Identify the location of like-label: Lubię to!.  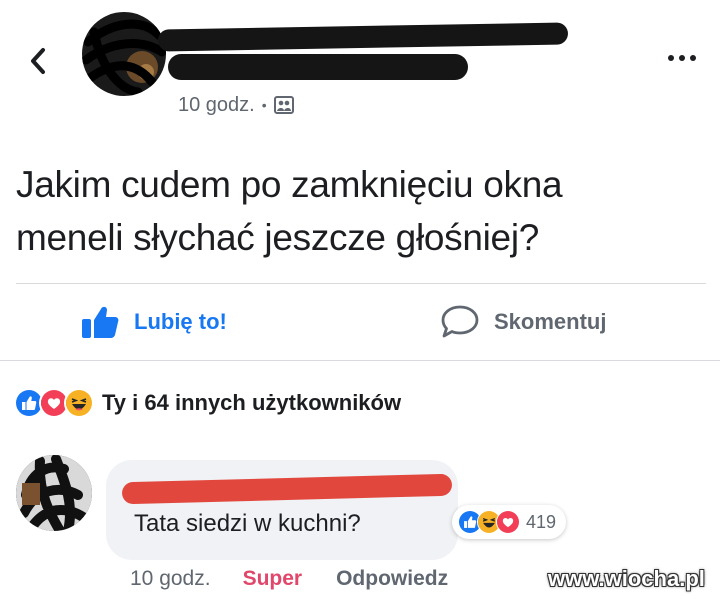
(180, 321).